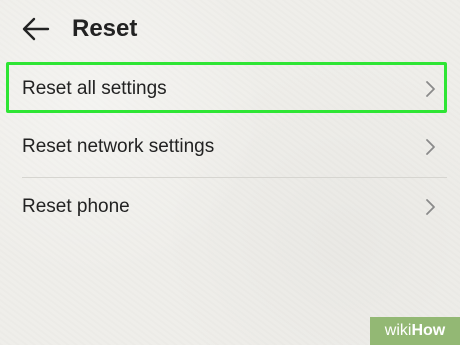  I want to click on page-title: Reset, so click(105, 28).